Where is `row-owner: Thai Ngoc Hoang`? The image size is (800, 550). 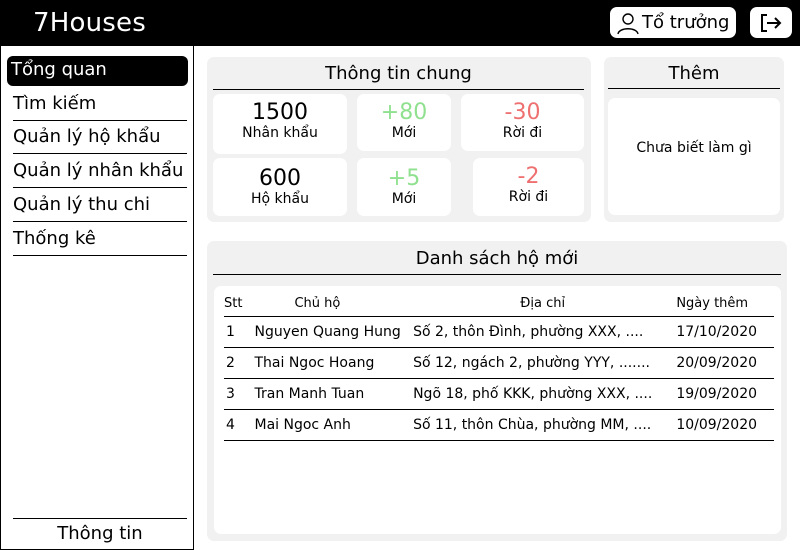
row-owner: Thai Ngoc Hoang is located at coordinates (334, 362).